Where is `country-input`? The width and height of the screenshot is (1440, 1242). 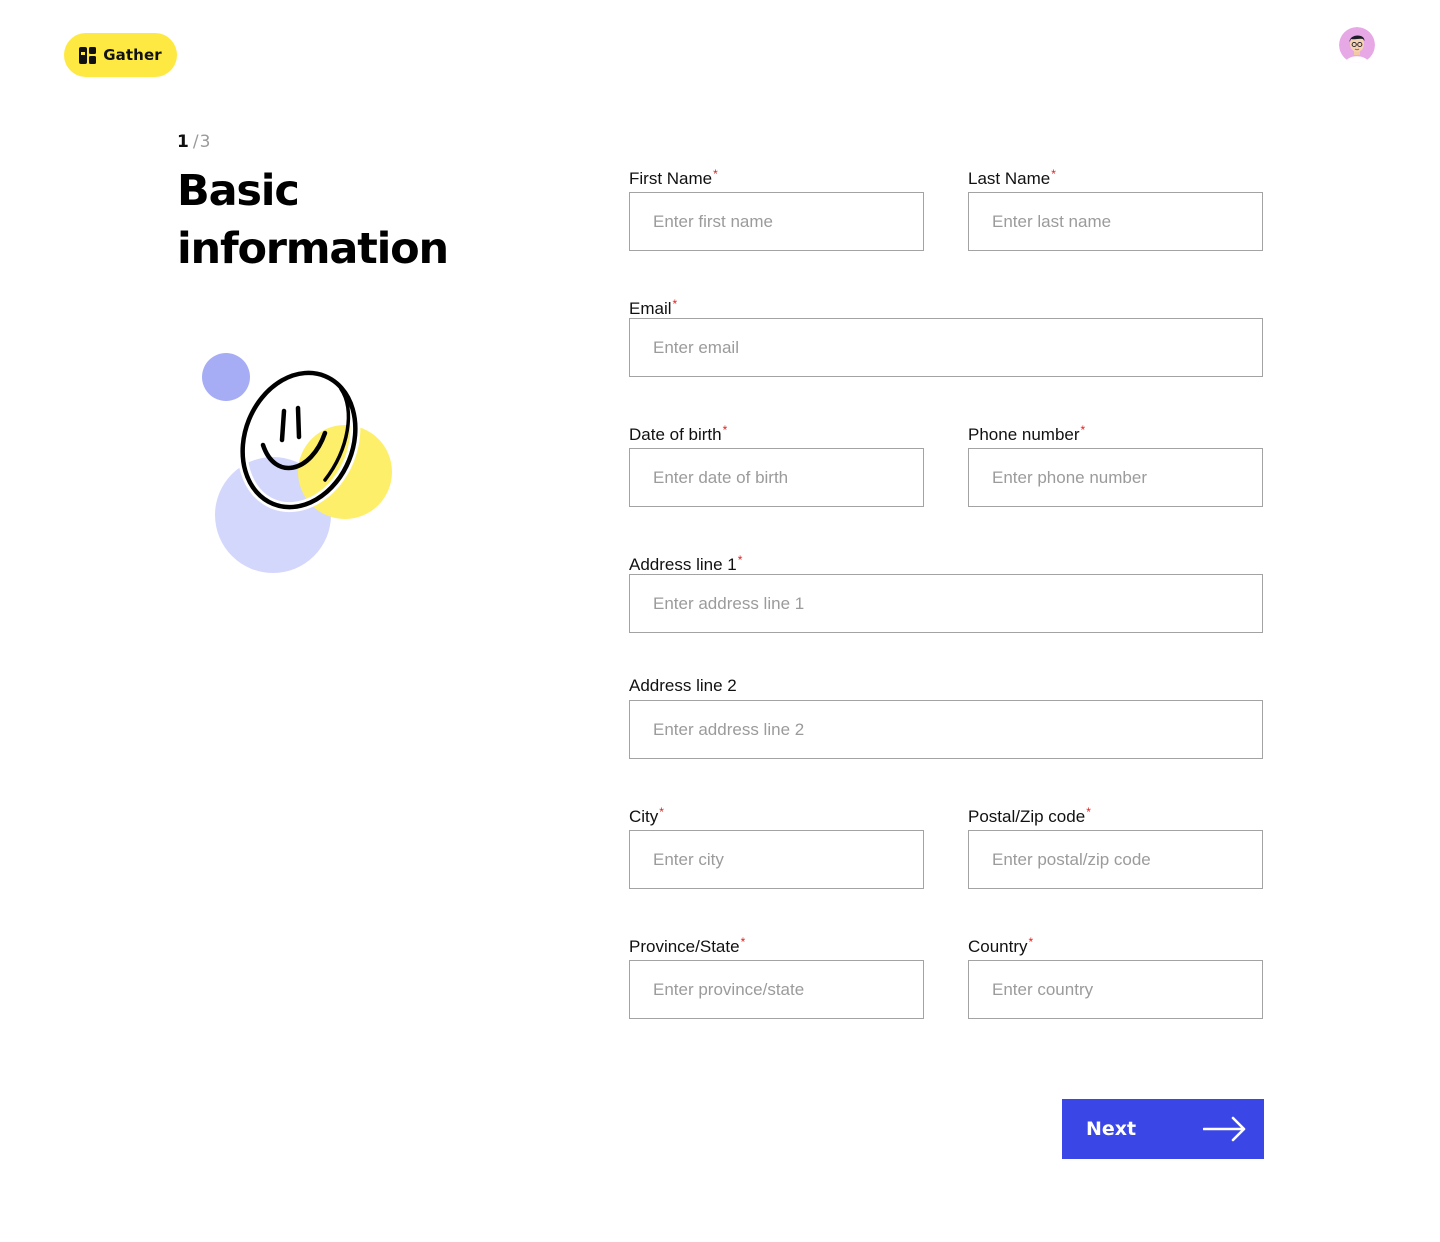
country-input is located at coordinates (1115, 989).